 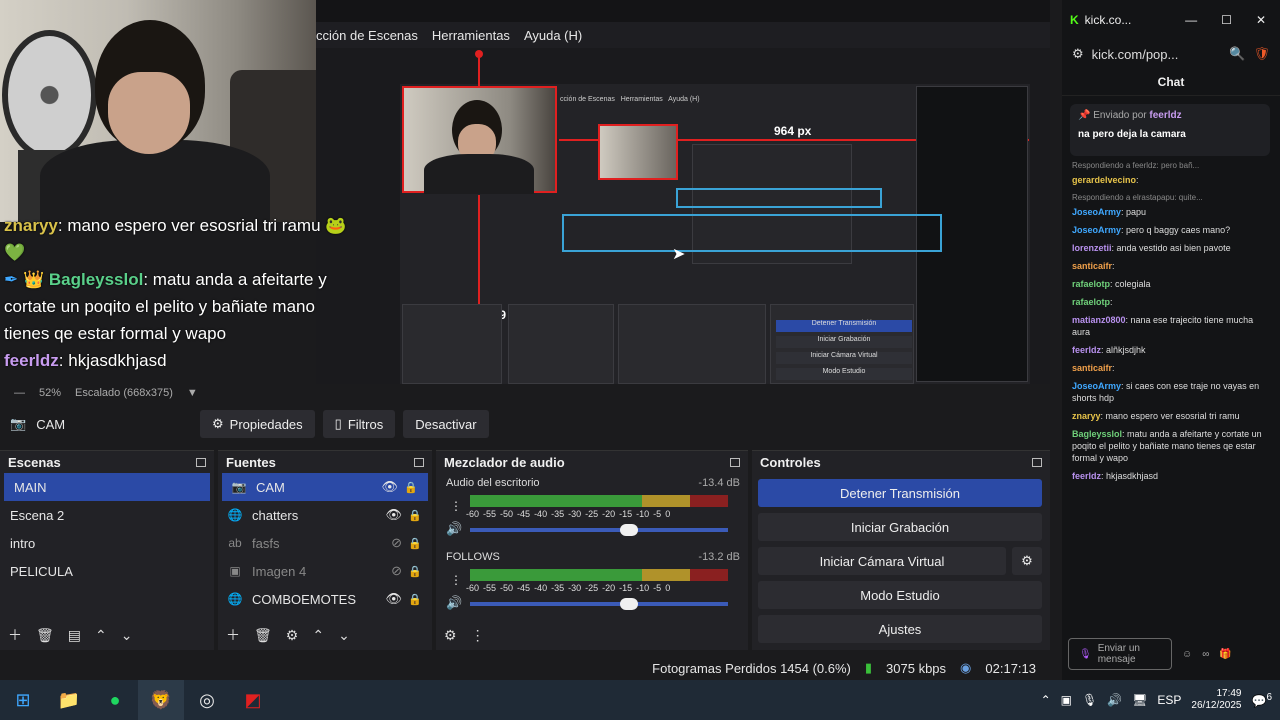 What do you see at coordinates (69, 700) in the screenshot?
I see `file-explorer-icon: 📁` at bounding box center [69, 700].